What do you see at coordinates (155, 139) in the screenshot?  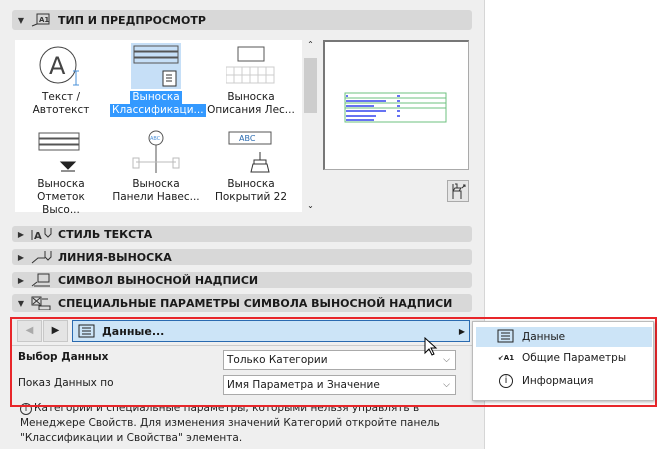 I see `thumb-abc: ABC` at bounding box center [155, 139].